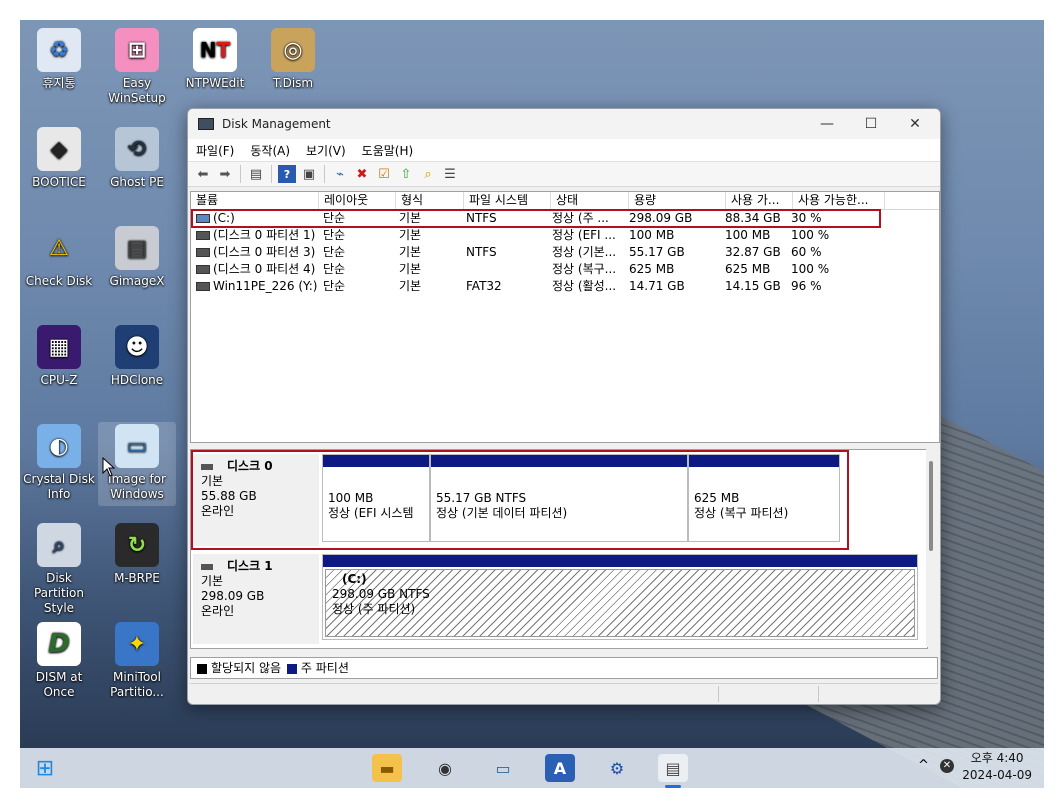 The height and width of the screenshot is (808, 1064). Describe the element at coordinates (215, 59) in the screenshot. I see `desktop-icon-ntpwedit: NT NTPWEdit` at that location.